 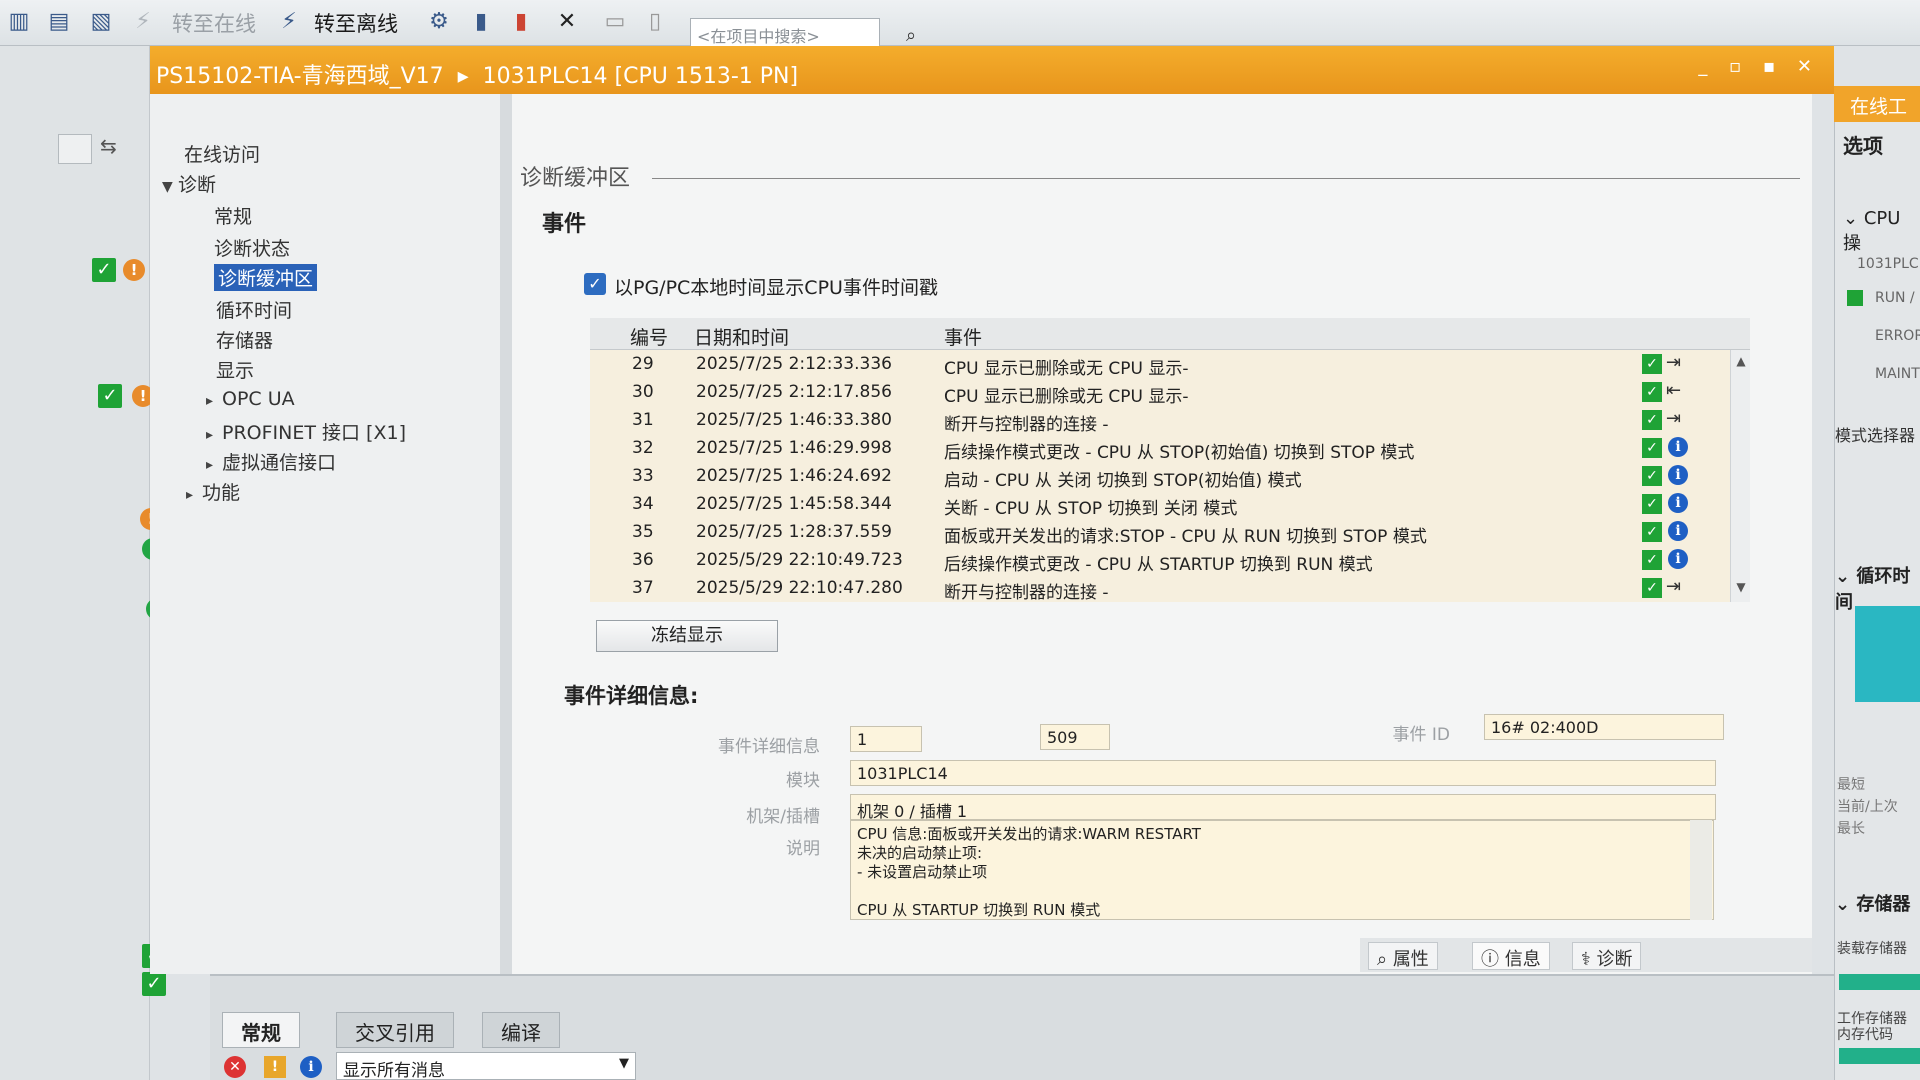 I want to click on column-datetime: 日期和时间, so click(x=741, y=336).